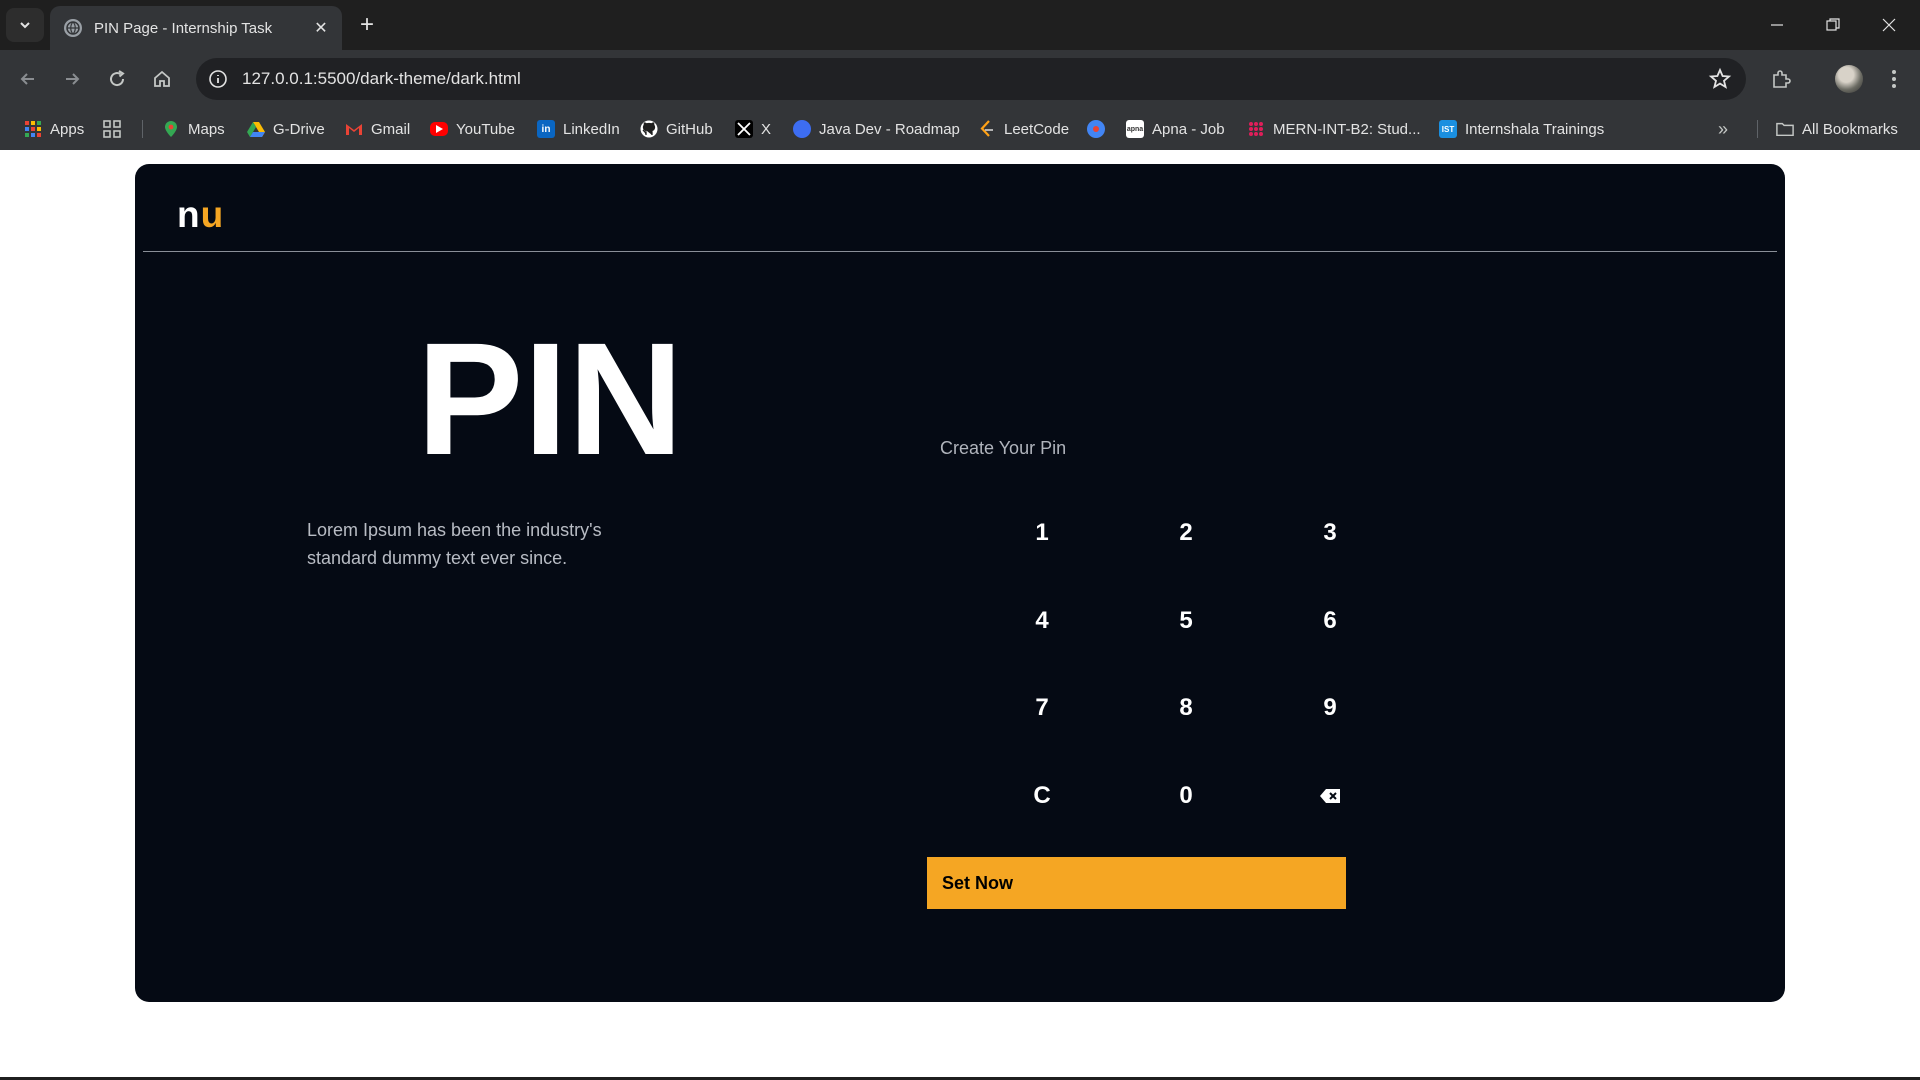 The height and width of the screenshot is (1080, 1920). What do you see at coordinates (1330, 533) in the screenshot?
I see `key-3: 3` at bounding box center [1330, 533].